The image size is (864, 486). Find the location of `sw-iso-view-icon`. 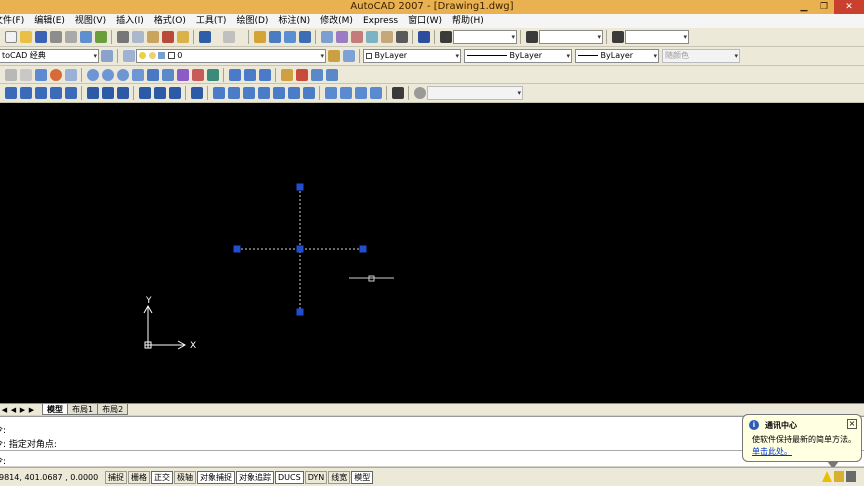

sw-iso-view-icon is located at coordinates (330, 93).